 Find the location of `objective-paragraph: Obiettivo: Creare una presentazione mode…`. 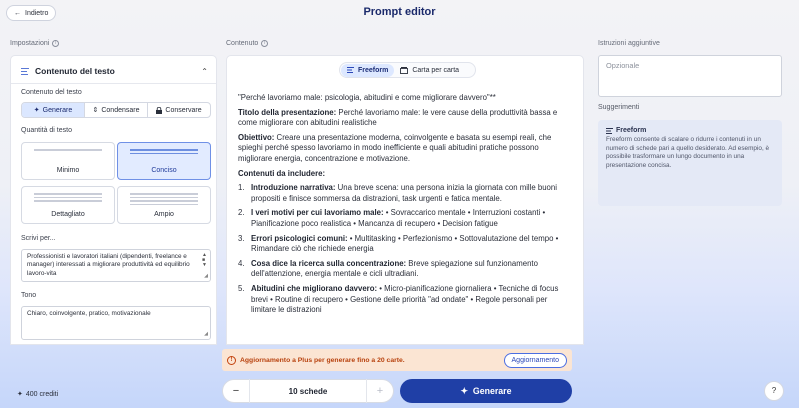

objective-paragraph: Obiettivo: Creare una presentazione mode… is located at coordinates (406, 149).